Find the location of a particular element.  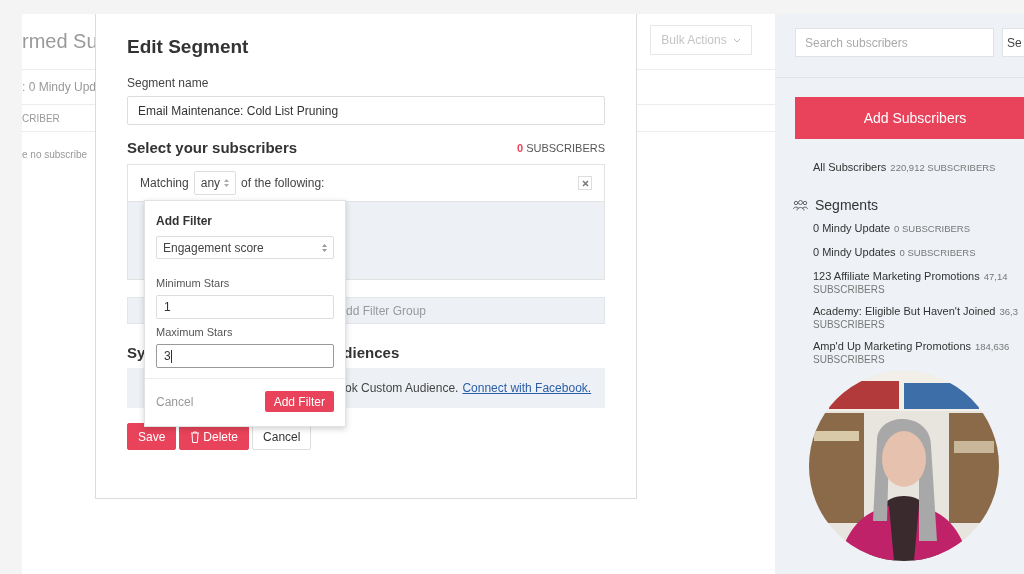

search-button: Se is located at coordinates (1013, 42).